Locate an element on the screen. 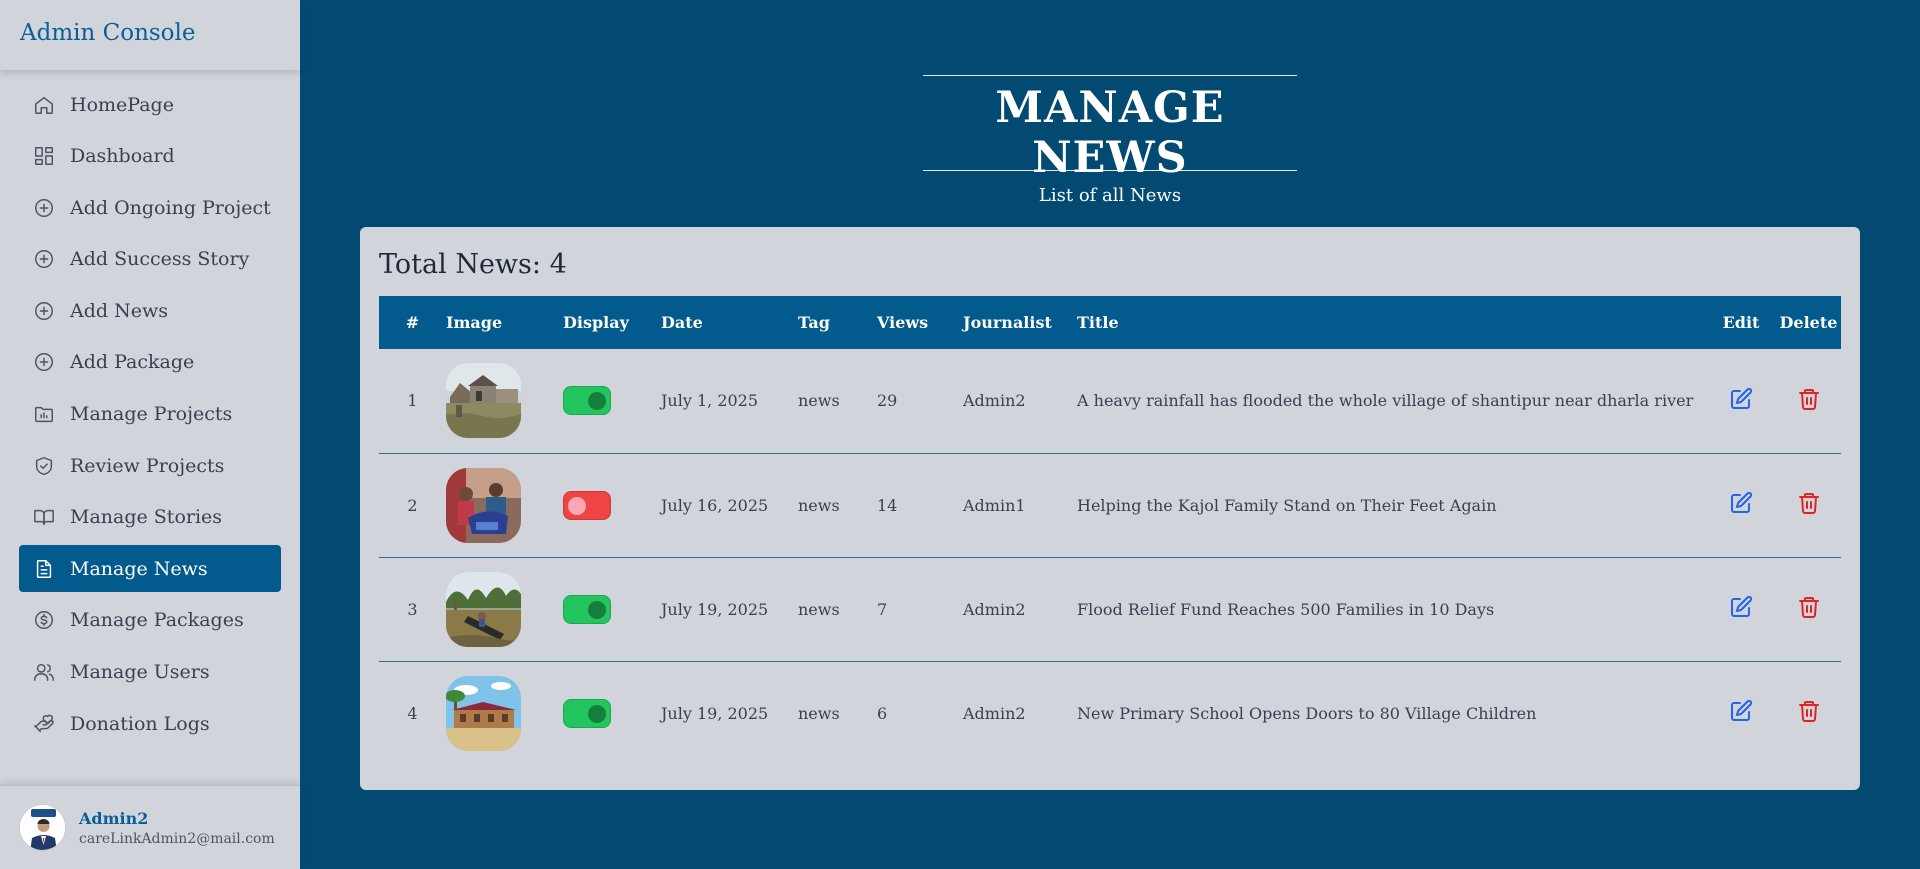 The width and height of the screenshot is (1920, 869). col-header-image: Image is located at coordinates (474, 322).